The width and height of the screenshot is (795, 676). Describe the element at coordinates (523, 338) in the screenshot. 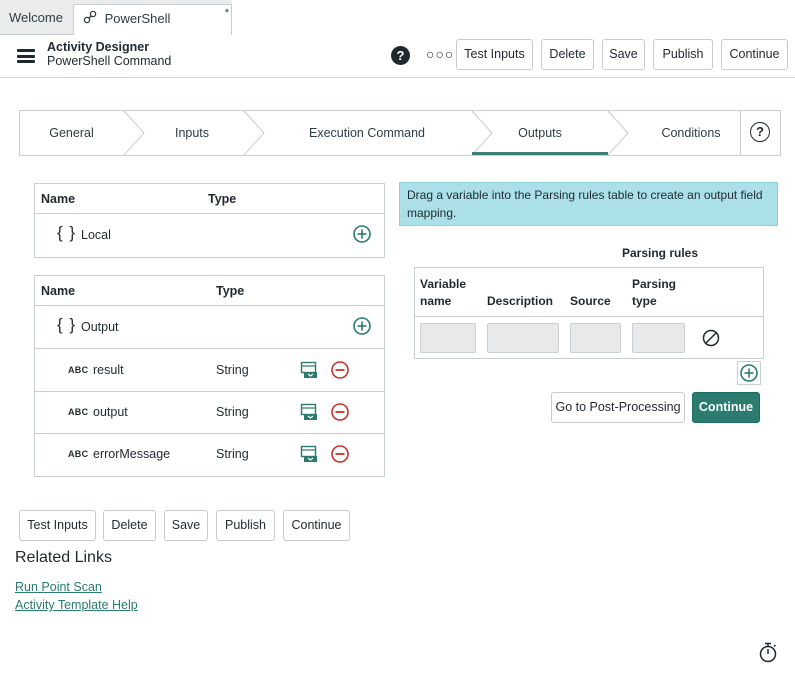

I see `description-field` at that location.